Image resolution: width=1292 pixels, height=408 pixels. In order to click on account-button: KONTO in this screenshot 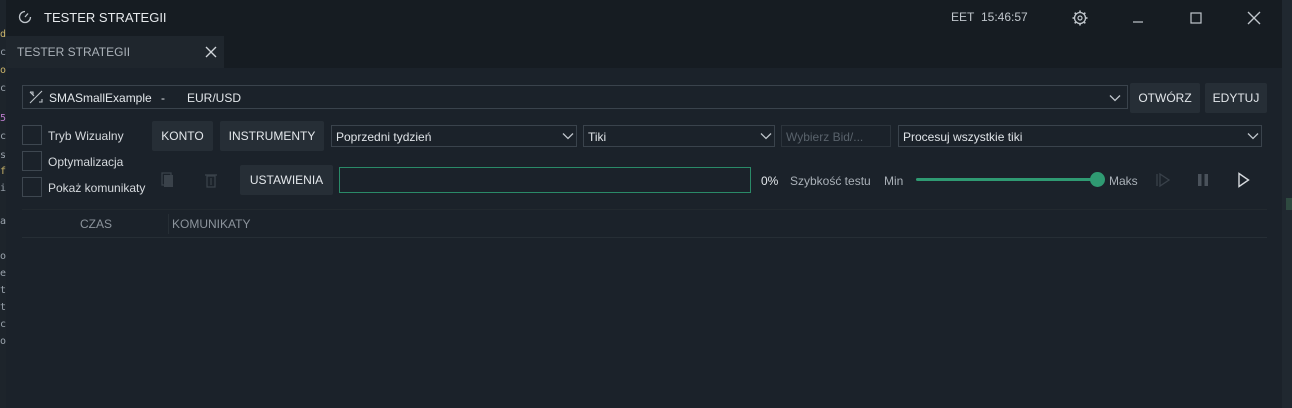, I will do `click(182, 136)`.